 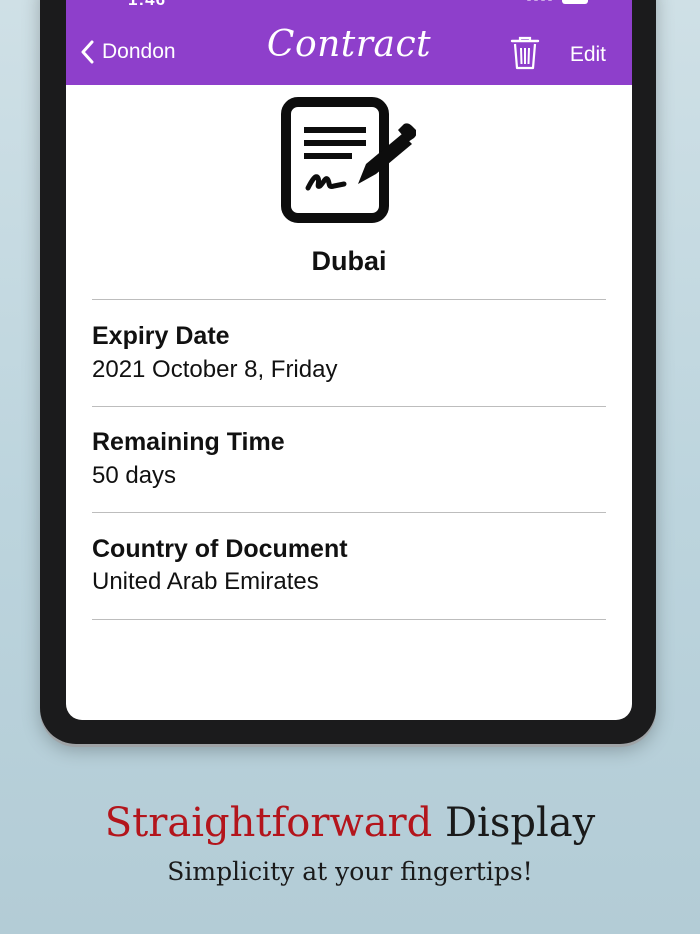 What do you see at coordinates (348, 160) in the screenshot?
I see `contract-signature-icon` at bounding box center [348, 160].